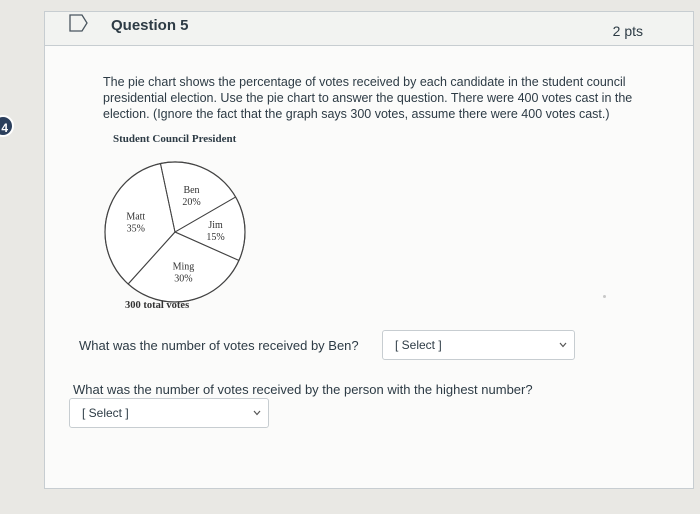 This screenshot has height=514, width=700. Describe the element at coordinates (215, 237) in the screenshot. I see `slice-percent-jim: 15%` at that location.